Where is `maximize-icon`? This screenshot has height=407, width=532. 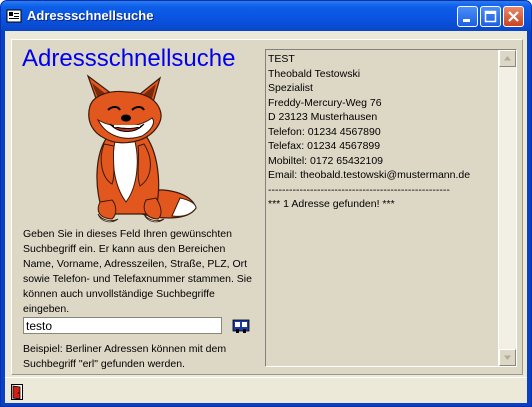
maximize-icon is located at coordinates (490, 16).